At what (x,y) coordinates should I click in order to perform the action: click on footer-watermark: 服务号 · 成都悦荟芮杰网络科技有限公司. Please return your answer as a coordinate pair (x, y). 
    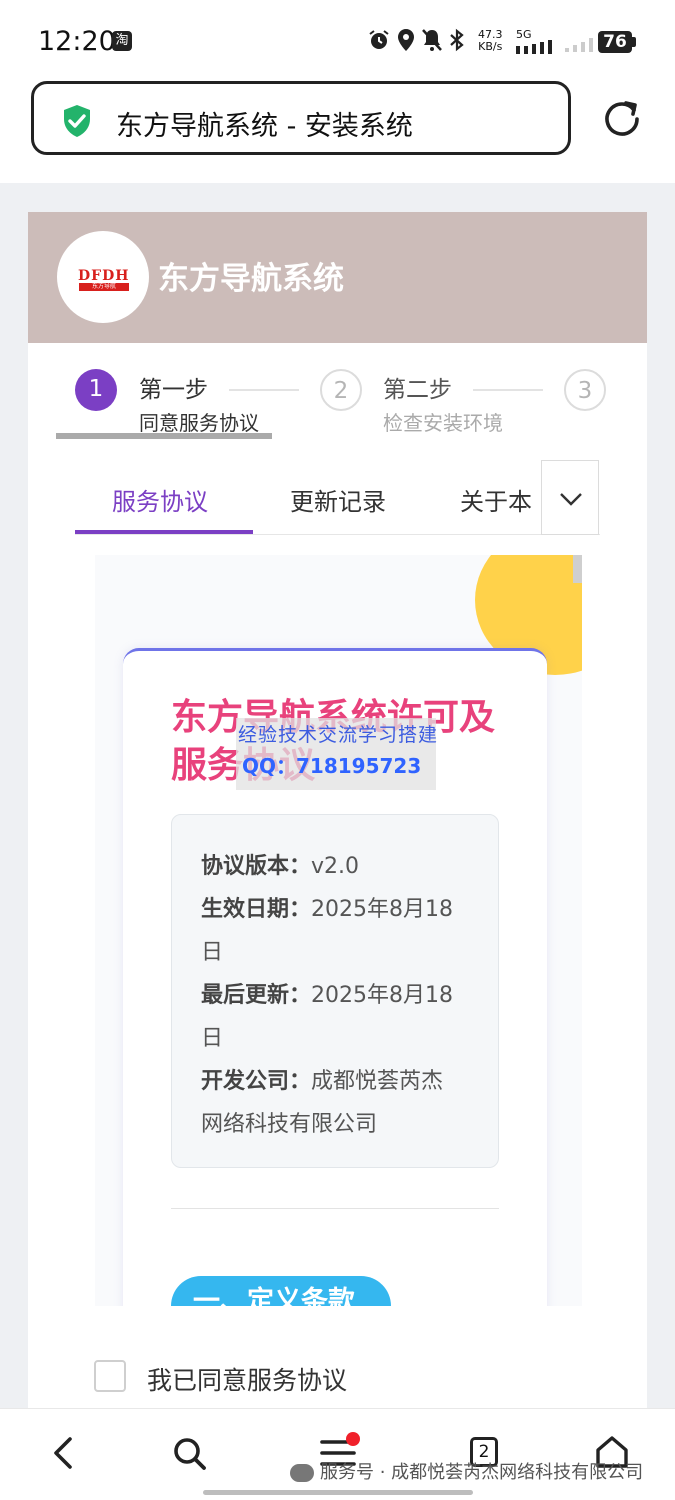
    Looking at the image, I should click on (466, 1471).